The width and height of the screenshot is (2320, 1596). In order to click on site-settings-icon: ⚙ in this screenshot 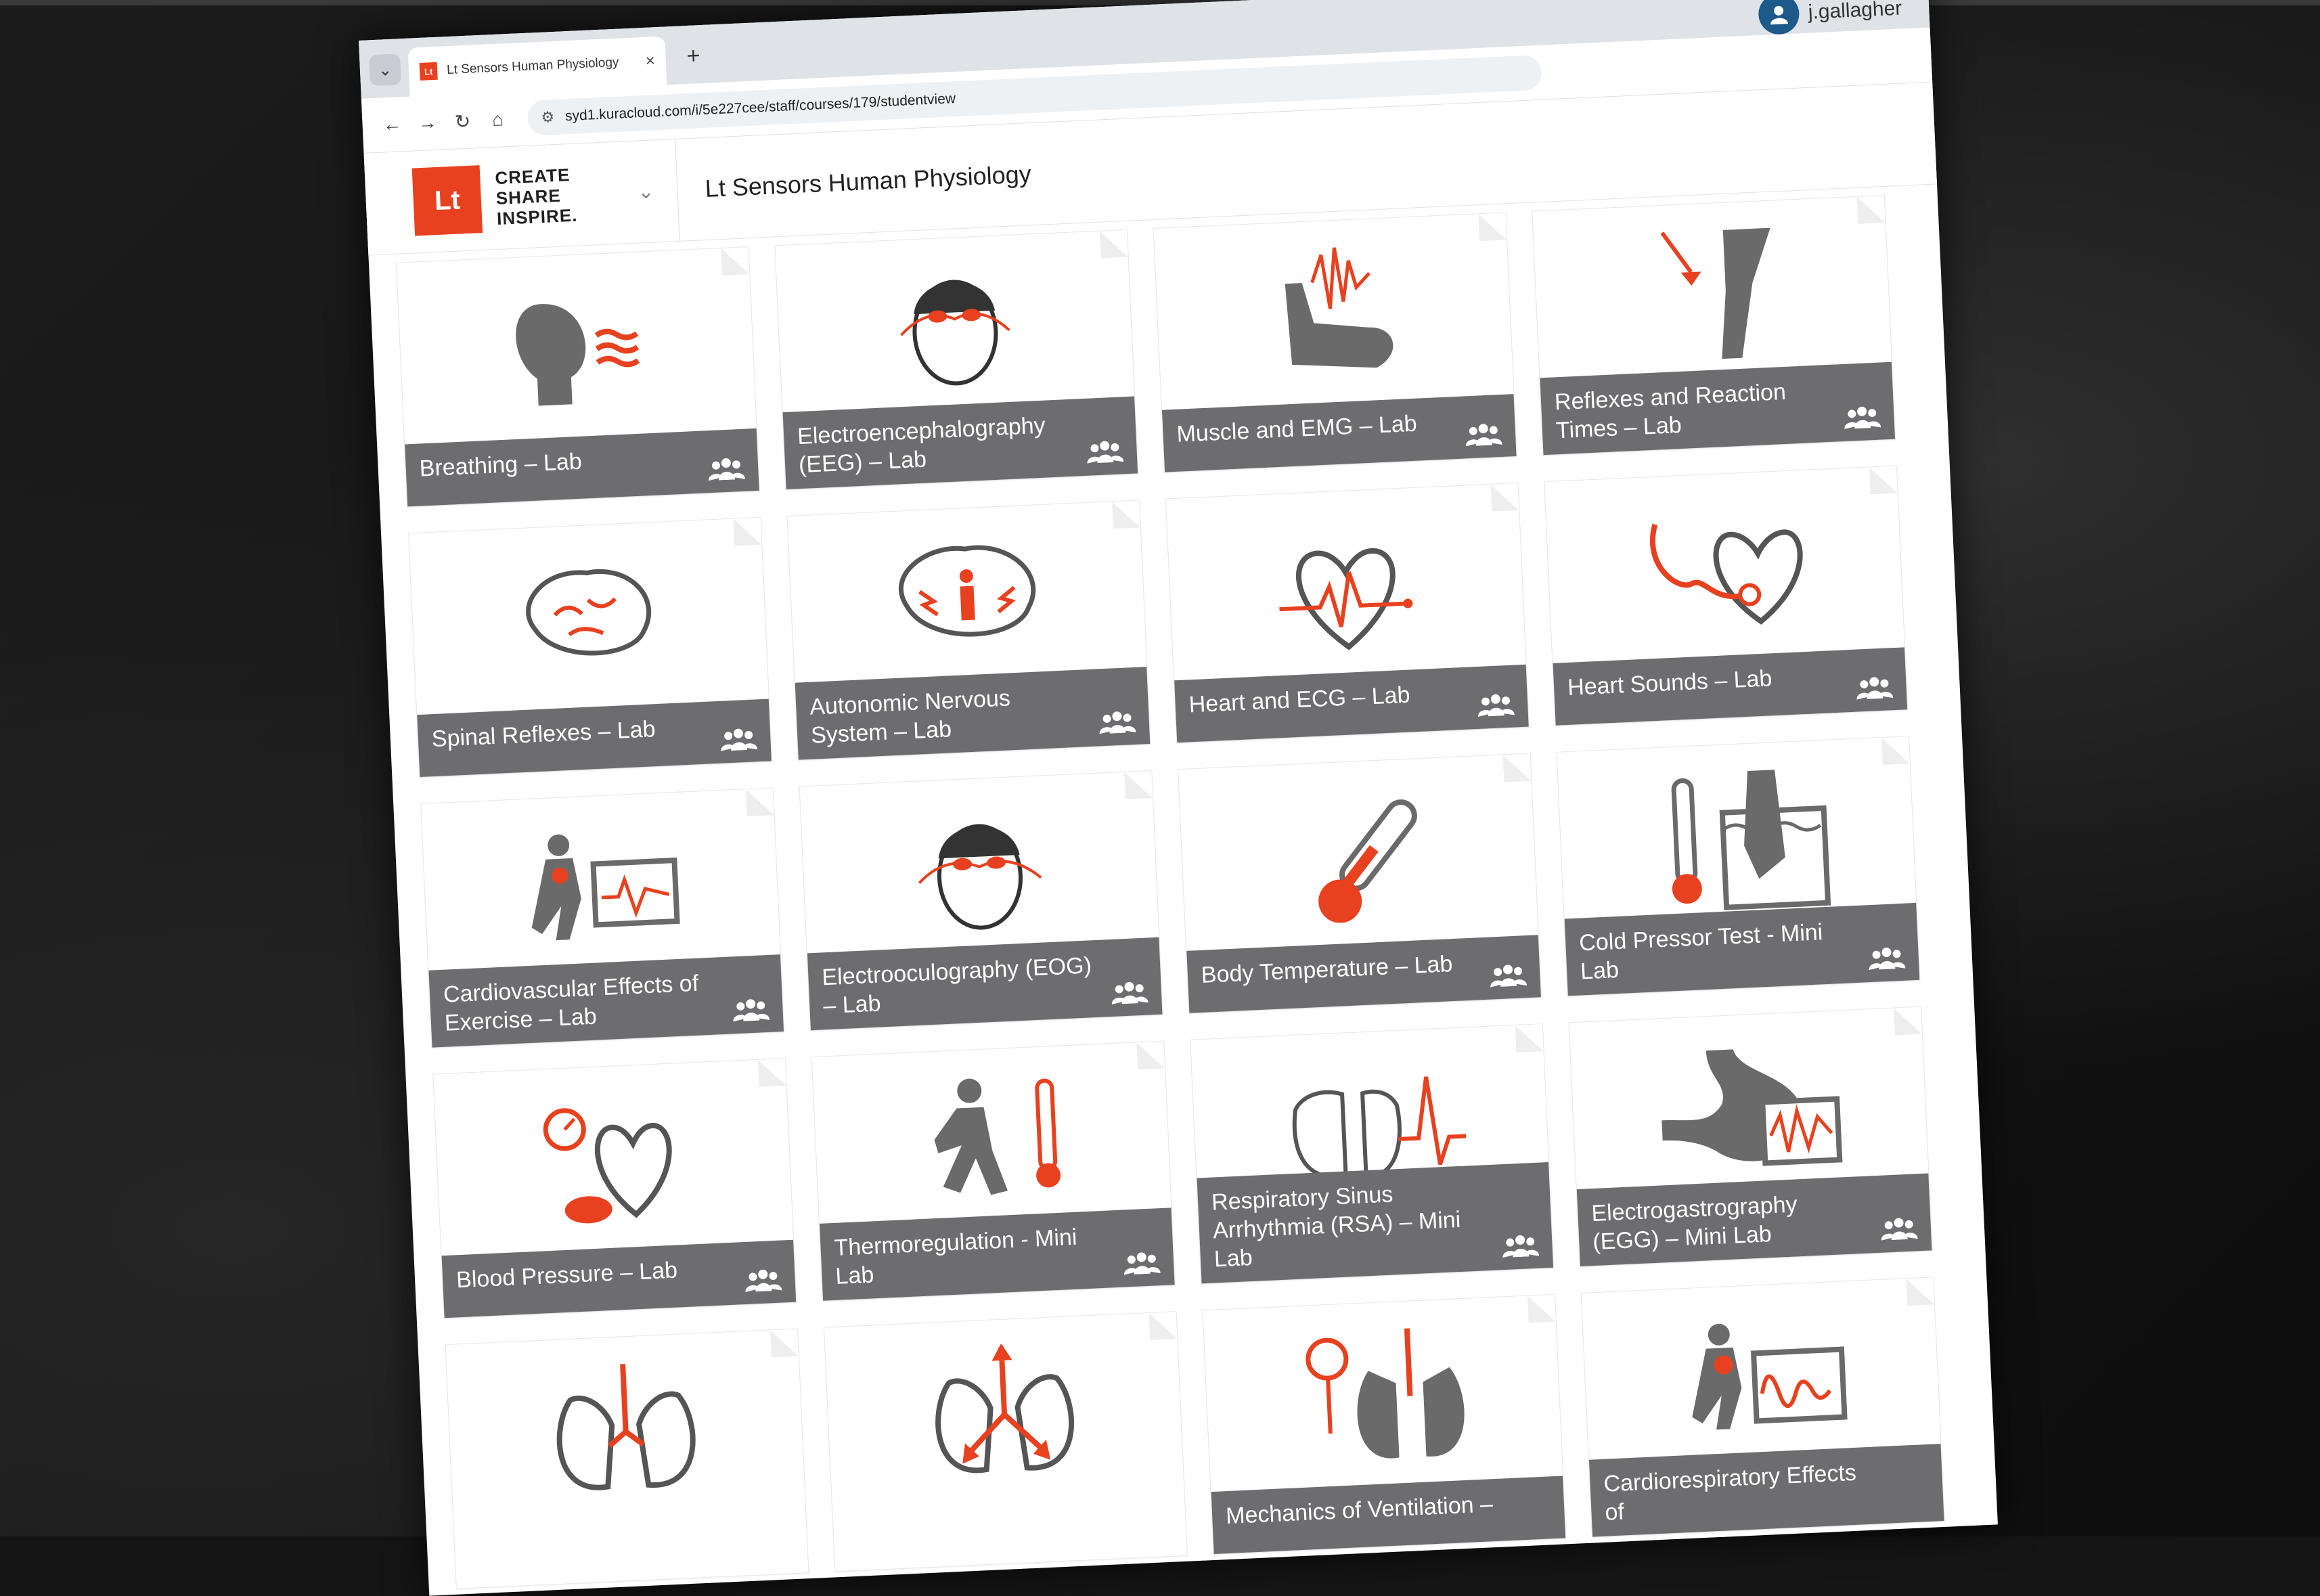, I will do `click(548, 118)`.